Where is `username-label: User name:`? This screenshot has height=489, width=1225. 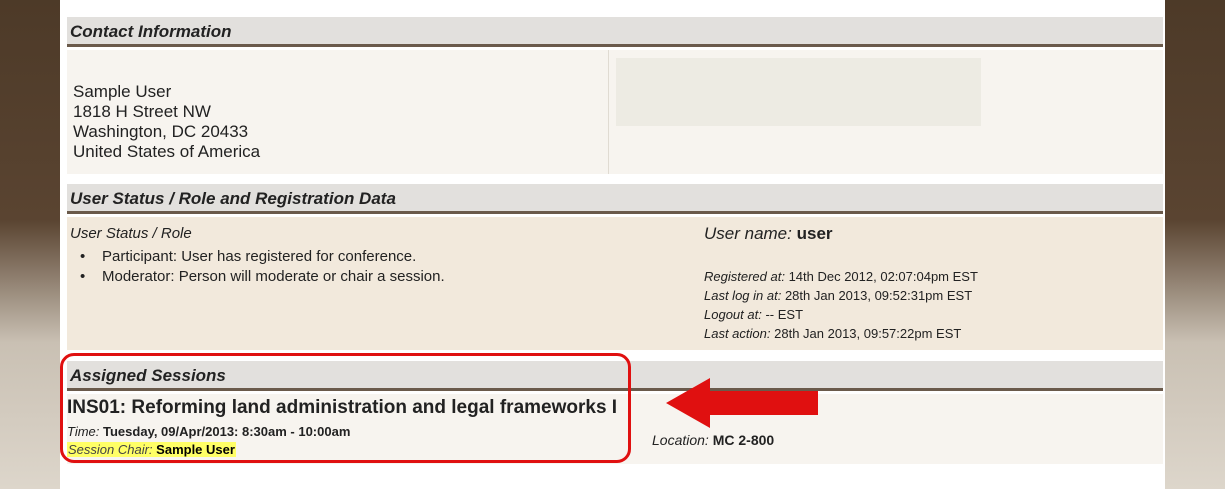 username-label: User name: is located at coordinates (748, 233).